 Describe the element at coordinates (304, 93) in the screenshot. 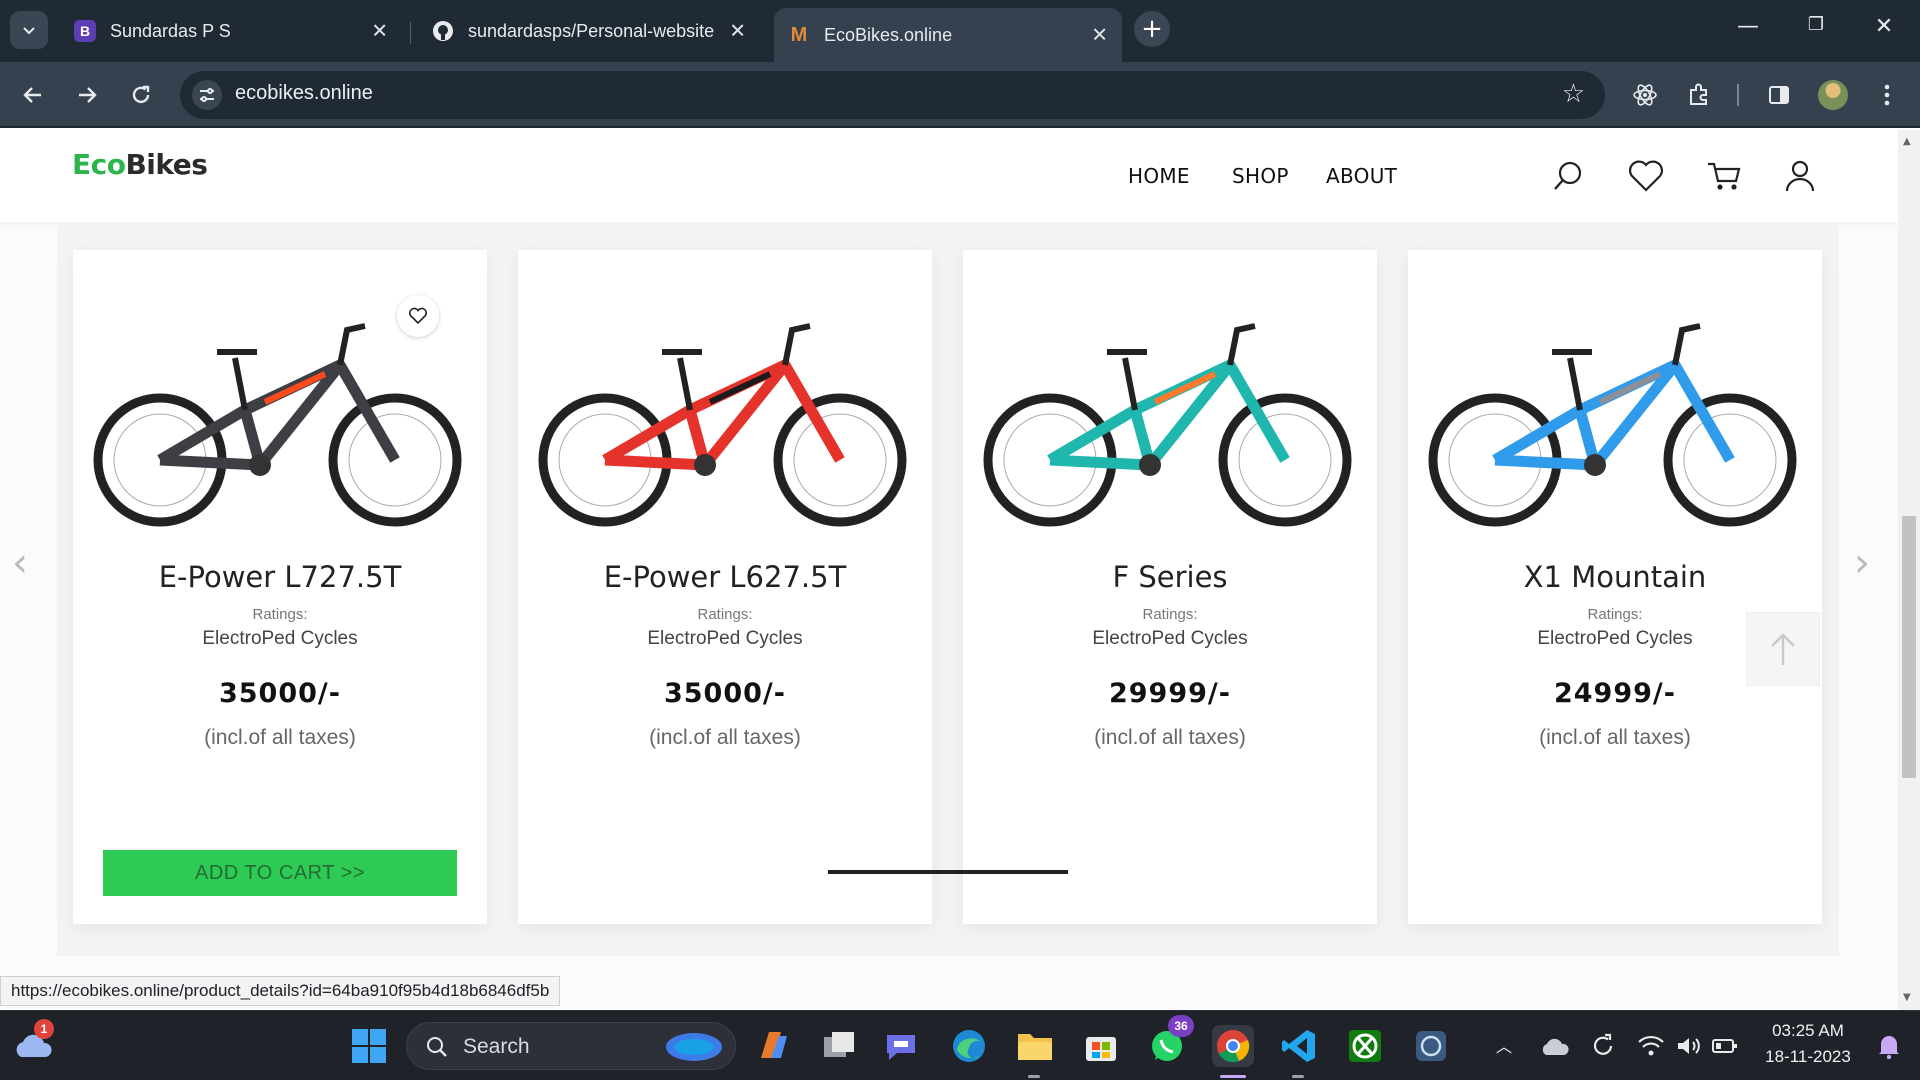

I see `url-text: ecobikes.online` at that location.